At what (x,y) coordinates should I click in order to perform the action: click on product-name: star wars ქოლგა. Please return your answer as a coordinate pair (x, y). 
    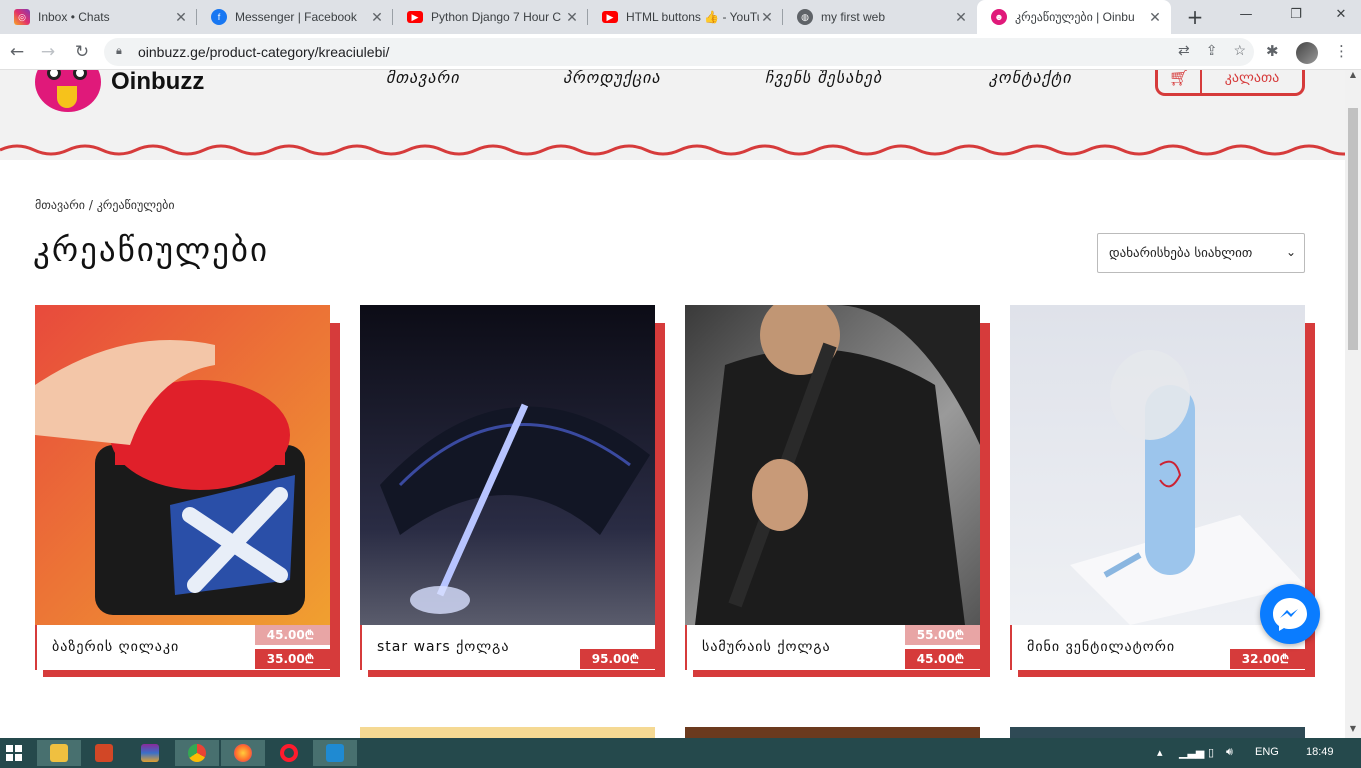
    Looking at the image, I should click on (443, 647).